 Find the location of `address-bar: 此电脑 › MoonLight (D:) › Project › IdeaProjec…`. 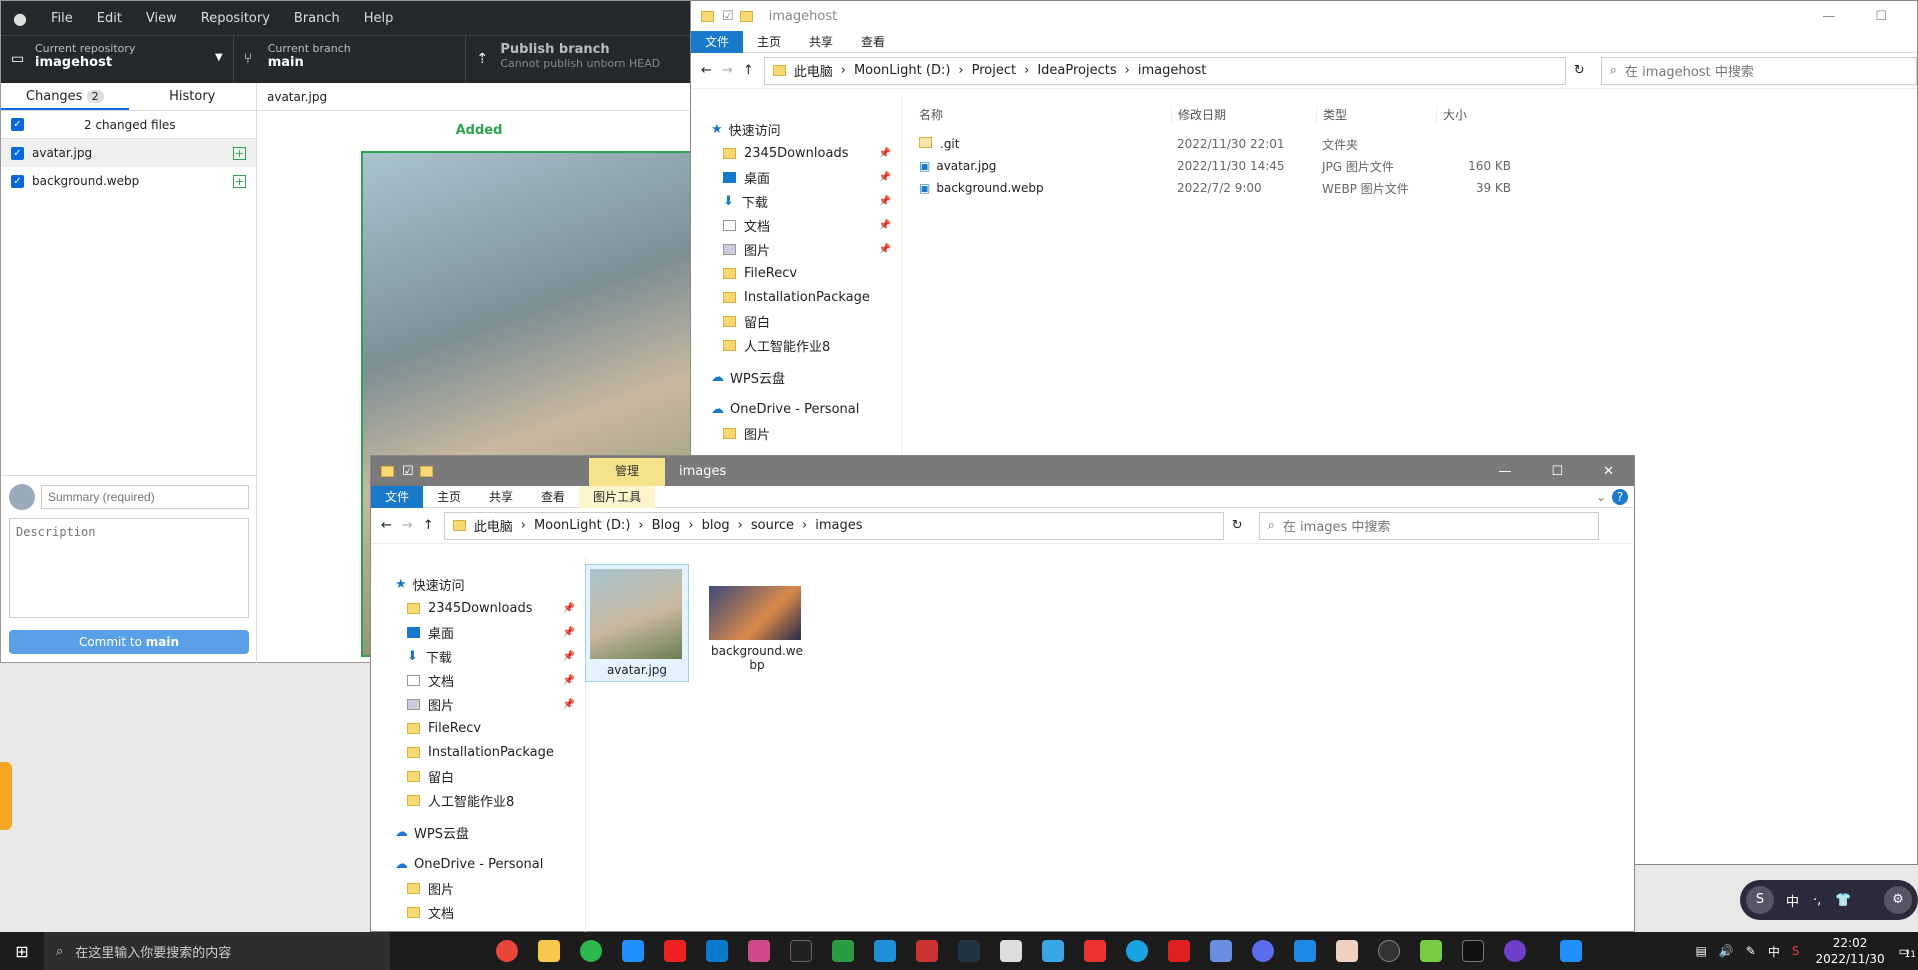

address-bar: 此电脑 › MoonLight (D:) › Project › IdeaProjec… is located at coordinates (1164, 70).